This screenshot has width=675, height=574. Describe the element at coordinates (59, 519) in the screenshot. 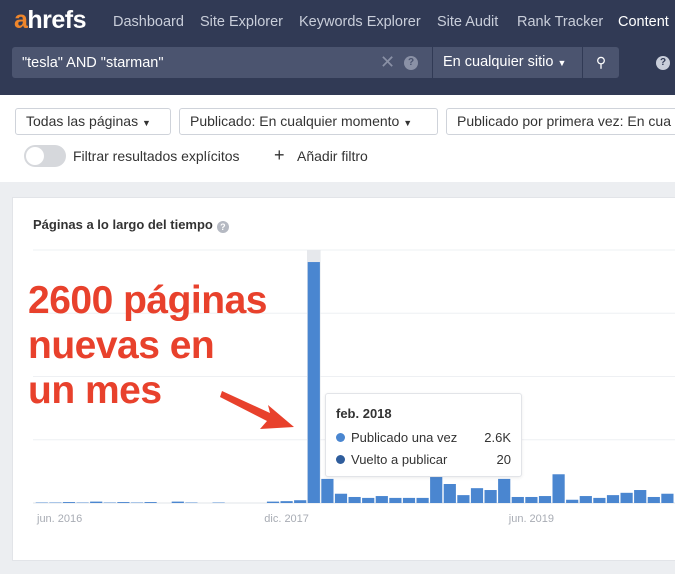

I see `x-tick-label: jun. 2016` at that location.